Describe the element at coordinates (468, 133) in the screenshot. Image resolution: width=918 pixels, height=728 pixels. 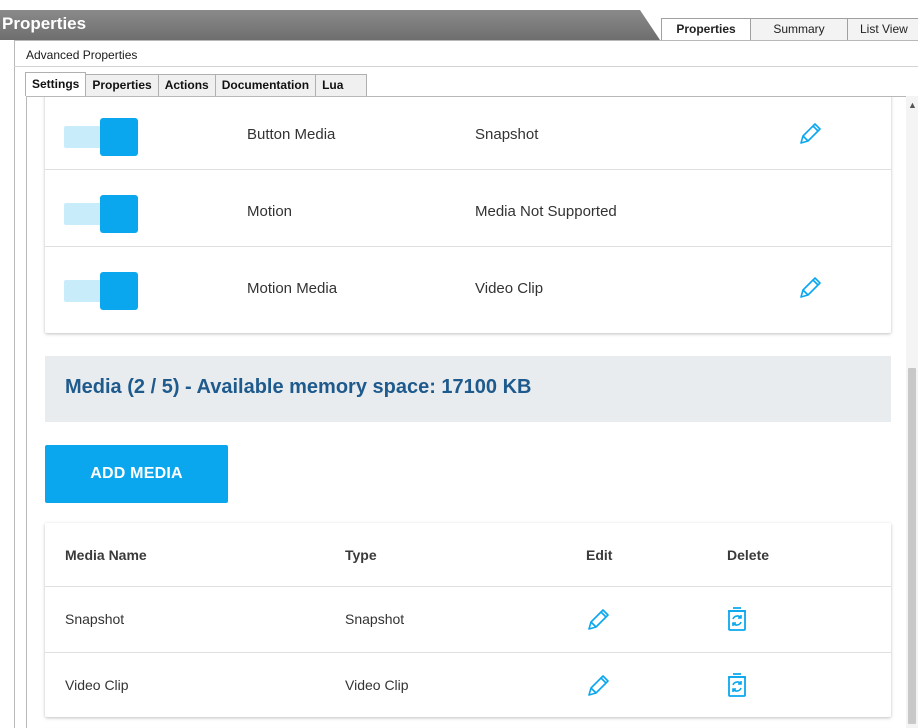
I see `toggle-row-button-media: Button Media Snapshot` at that location.